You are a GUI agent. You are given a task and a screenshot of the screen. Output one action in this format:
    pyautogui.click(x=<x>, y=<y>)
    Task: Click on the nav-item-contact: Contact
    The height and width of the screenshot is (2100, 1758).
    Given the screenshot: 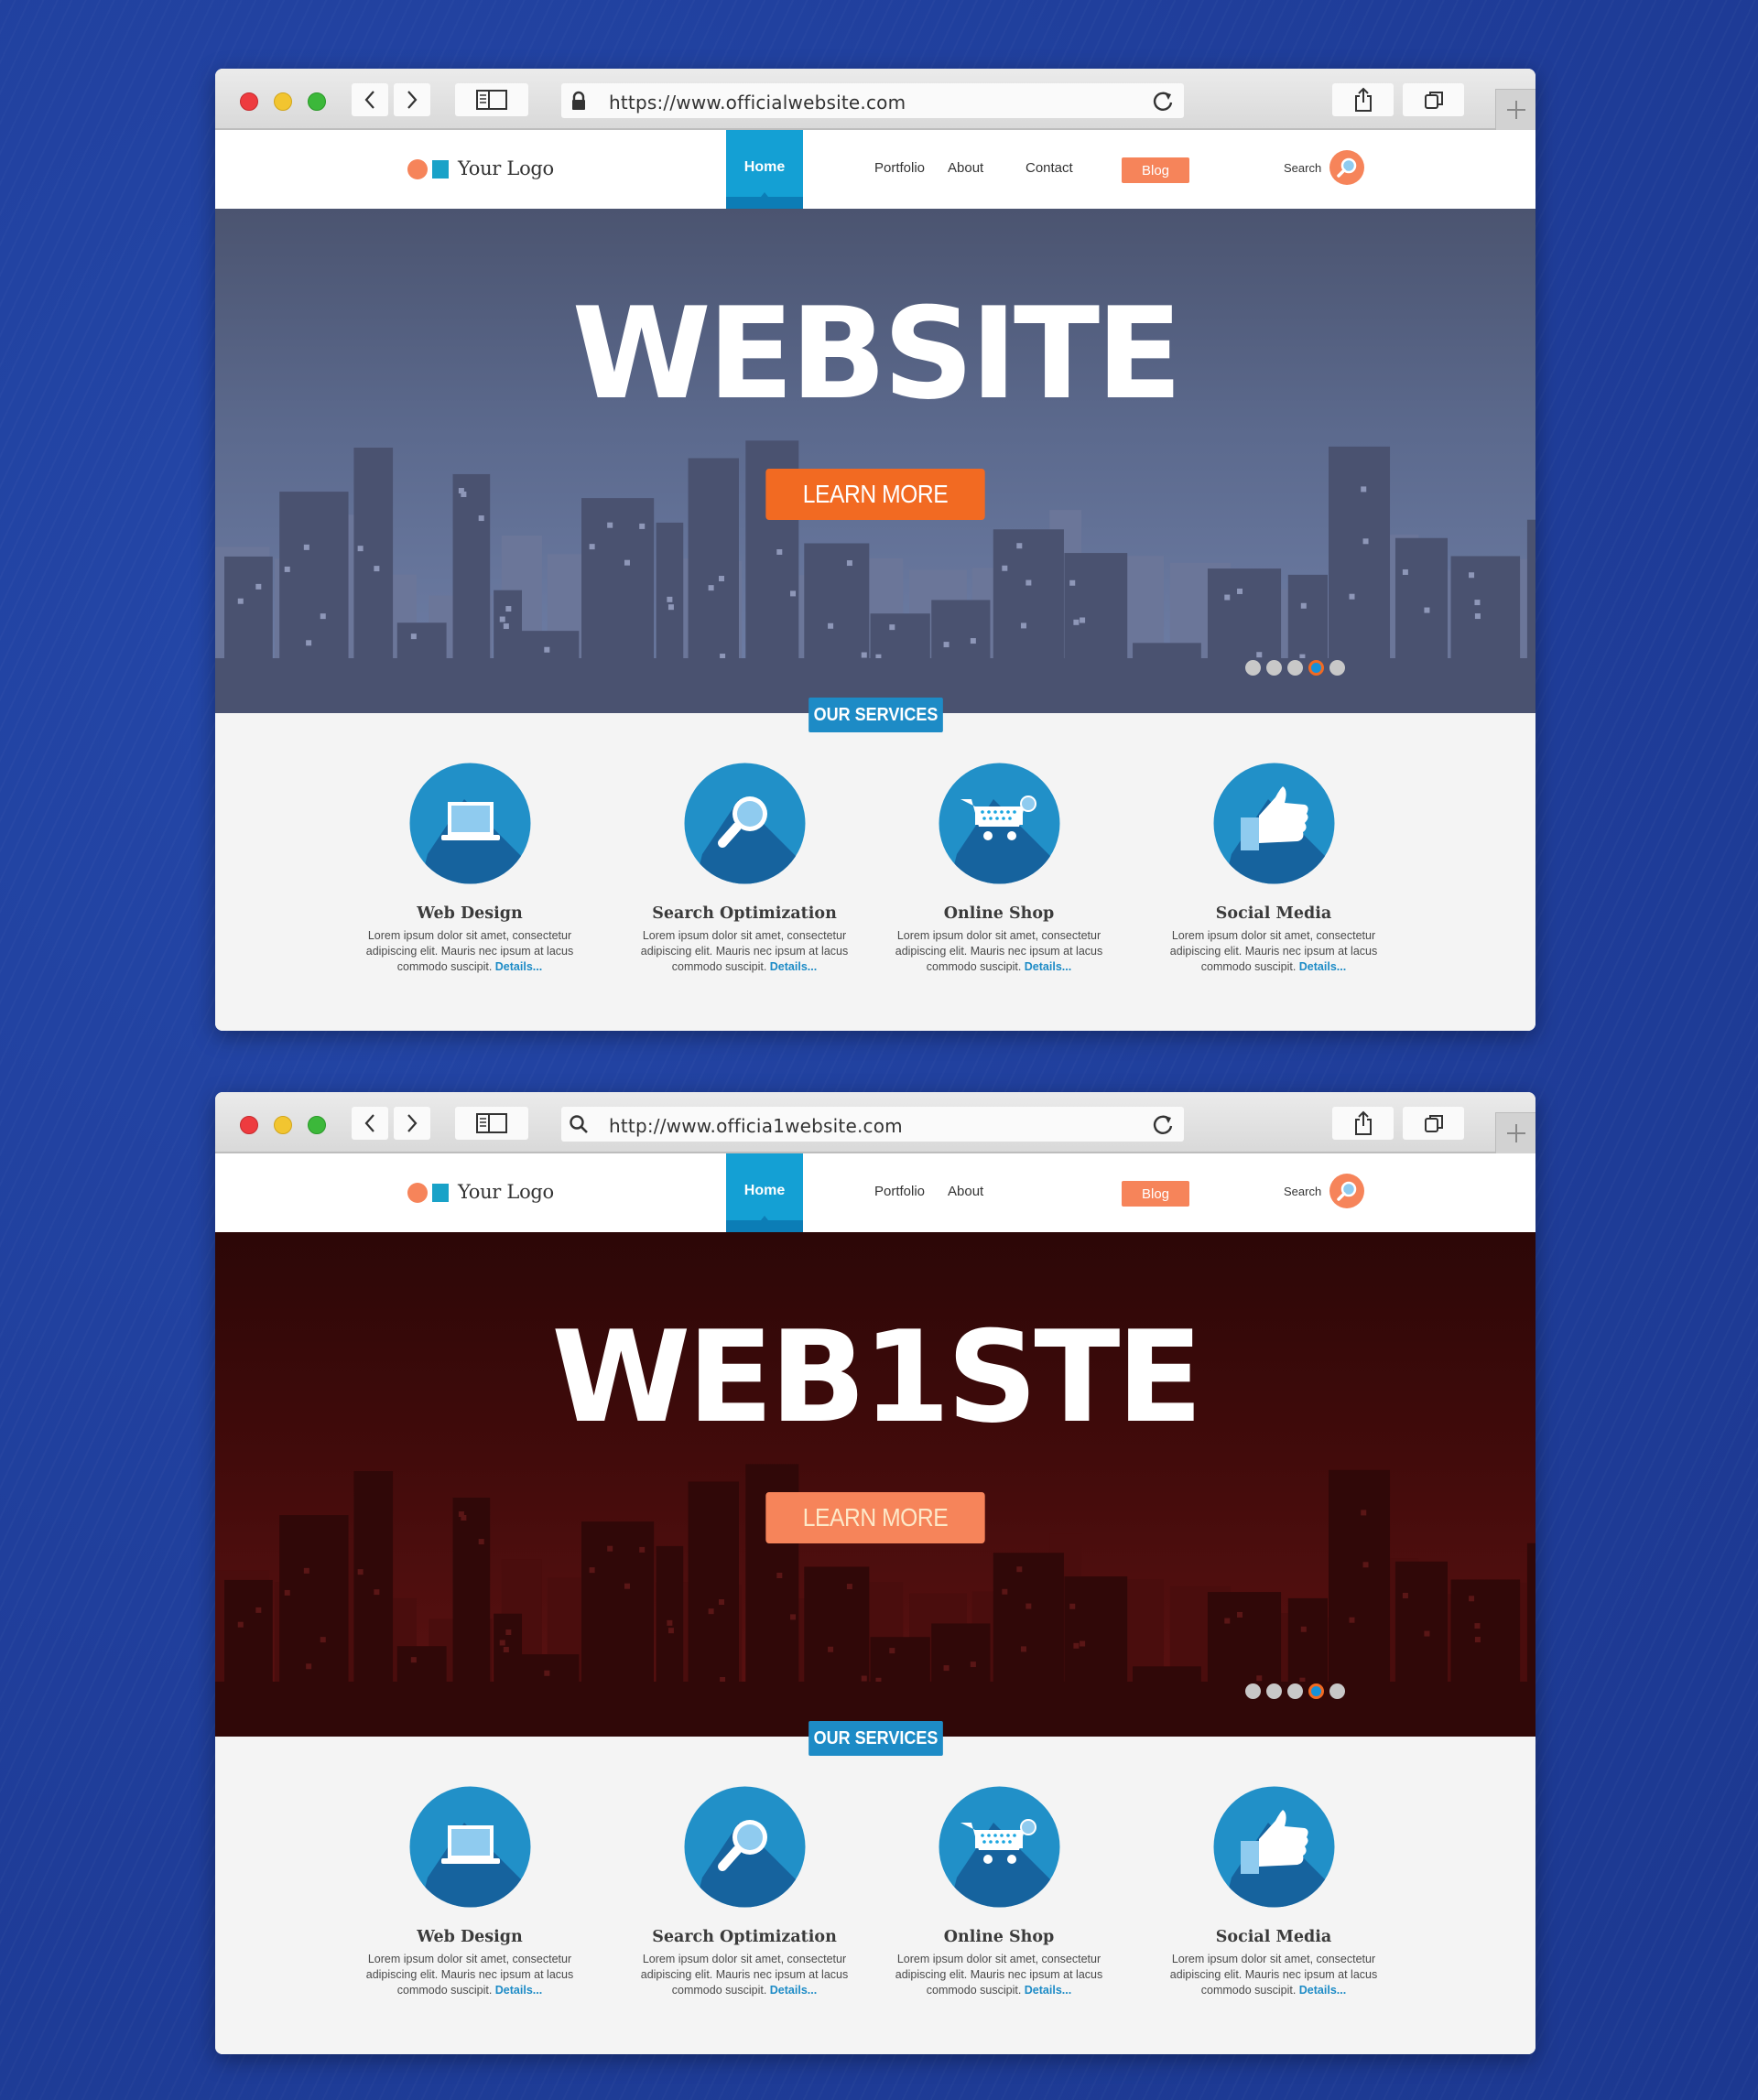 What is the action you would take?
    pyautogui.click(x=1049, y=168)
    